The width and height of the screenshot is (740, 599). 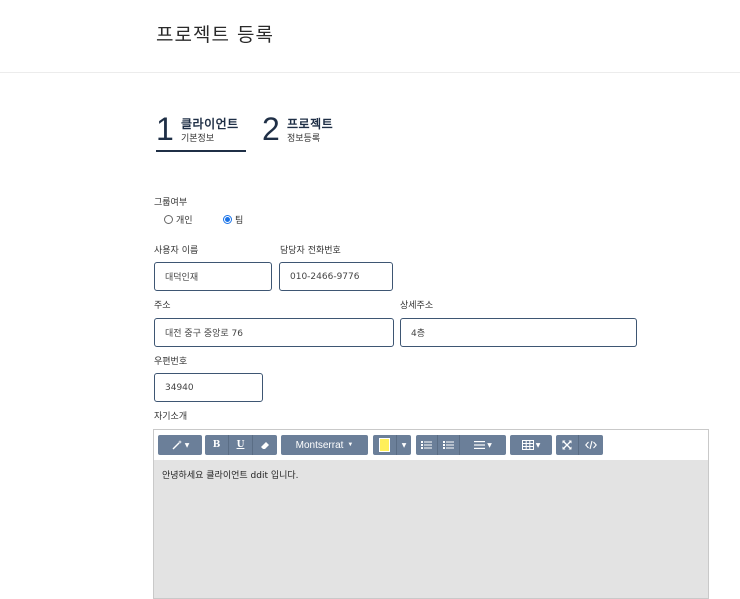 I want to click on font-family-group: Montserrat ▼, so click(x=324, y=445).